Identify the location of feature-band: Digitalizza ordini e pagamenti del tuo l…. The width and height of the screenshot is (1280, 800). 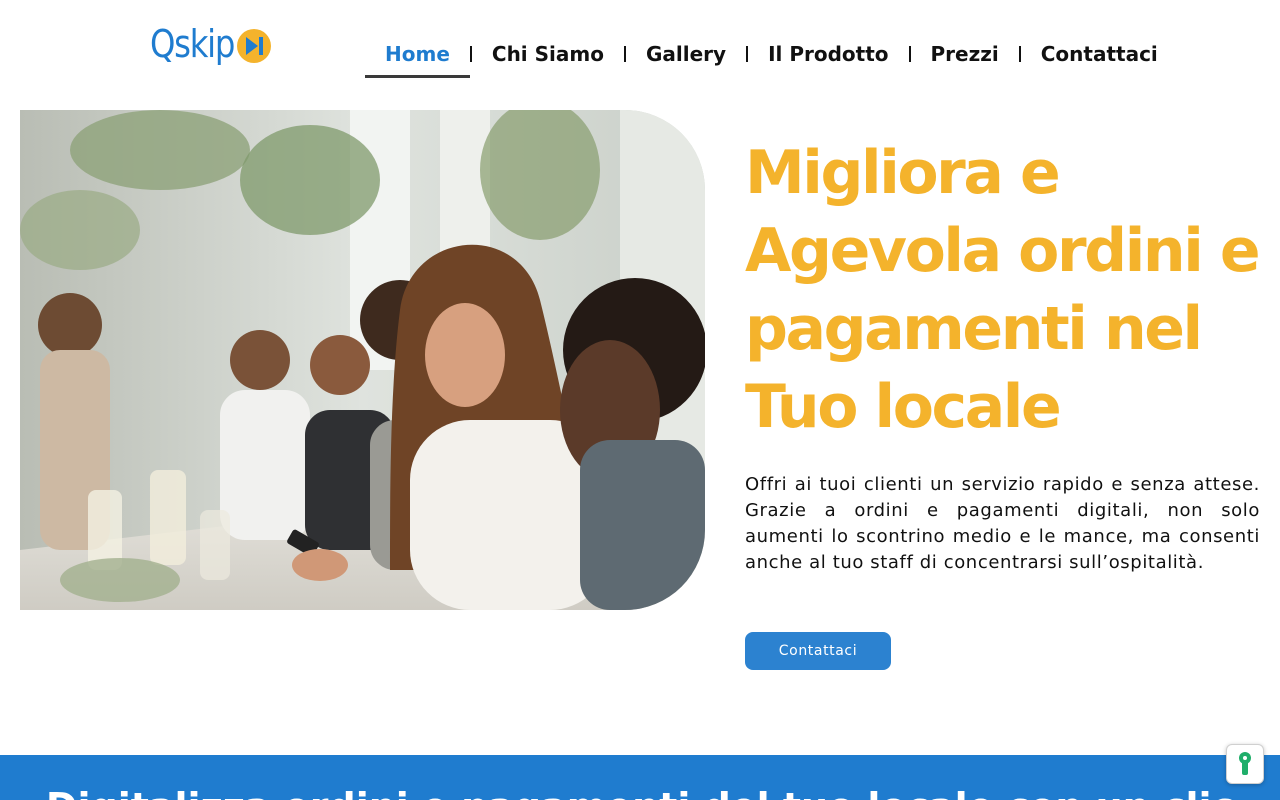
(640, 777).